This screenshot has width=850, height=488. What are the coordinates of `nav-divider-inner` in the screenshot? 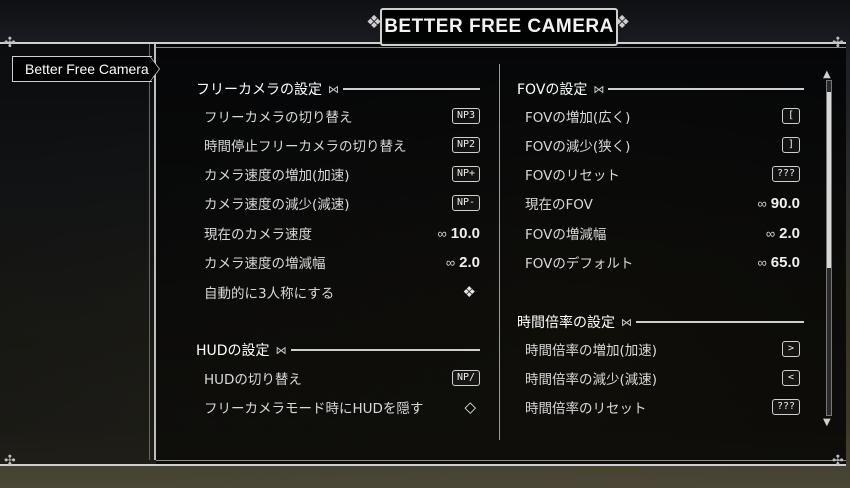 It's located at (149, 252).